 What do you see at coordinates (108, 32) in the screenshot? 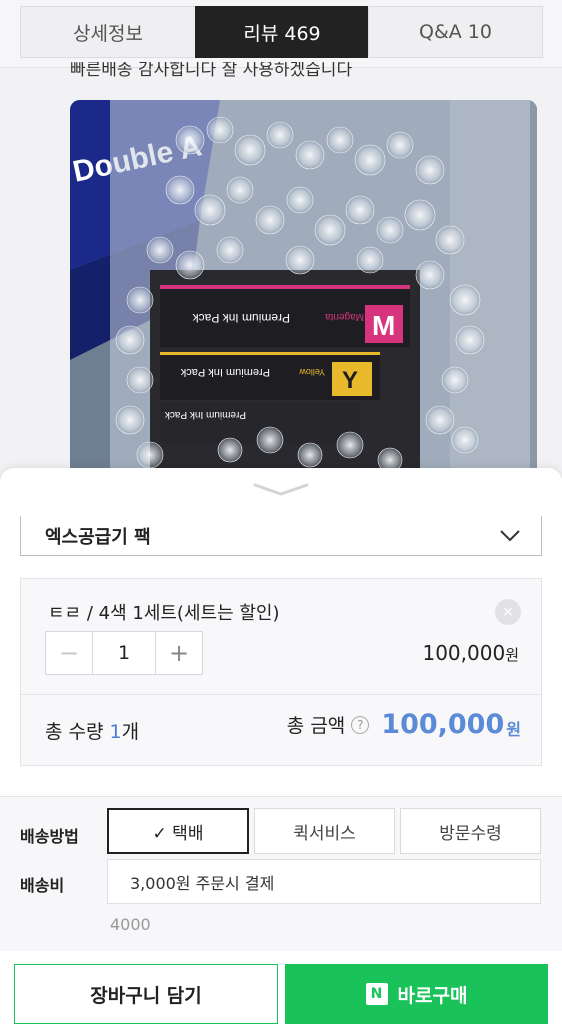
I see `tab-details: 상세정보` at bounding box center [108, 32].